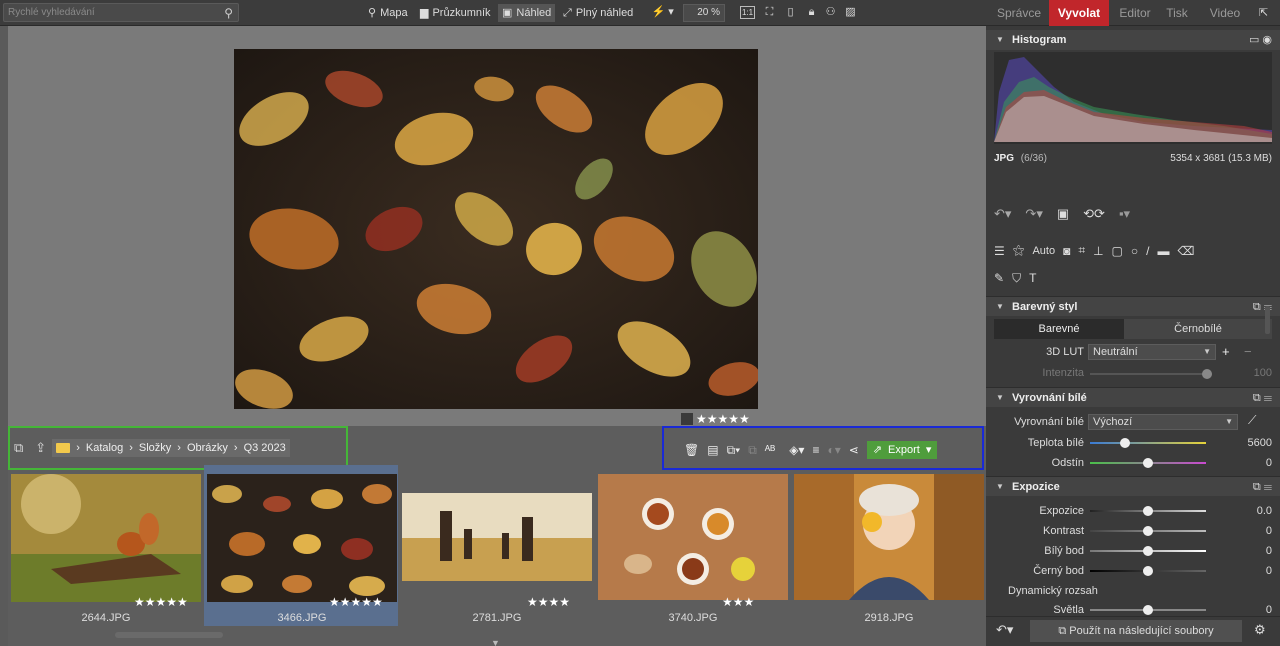 The image size is (1280, 646). Describe the element at coordinates (155, 448) in the screenshot. I see `breadcrumb-item-slozky: Složky` at that location.